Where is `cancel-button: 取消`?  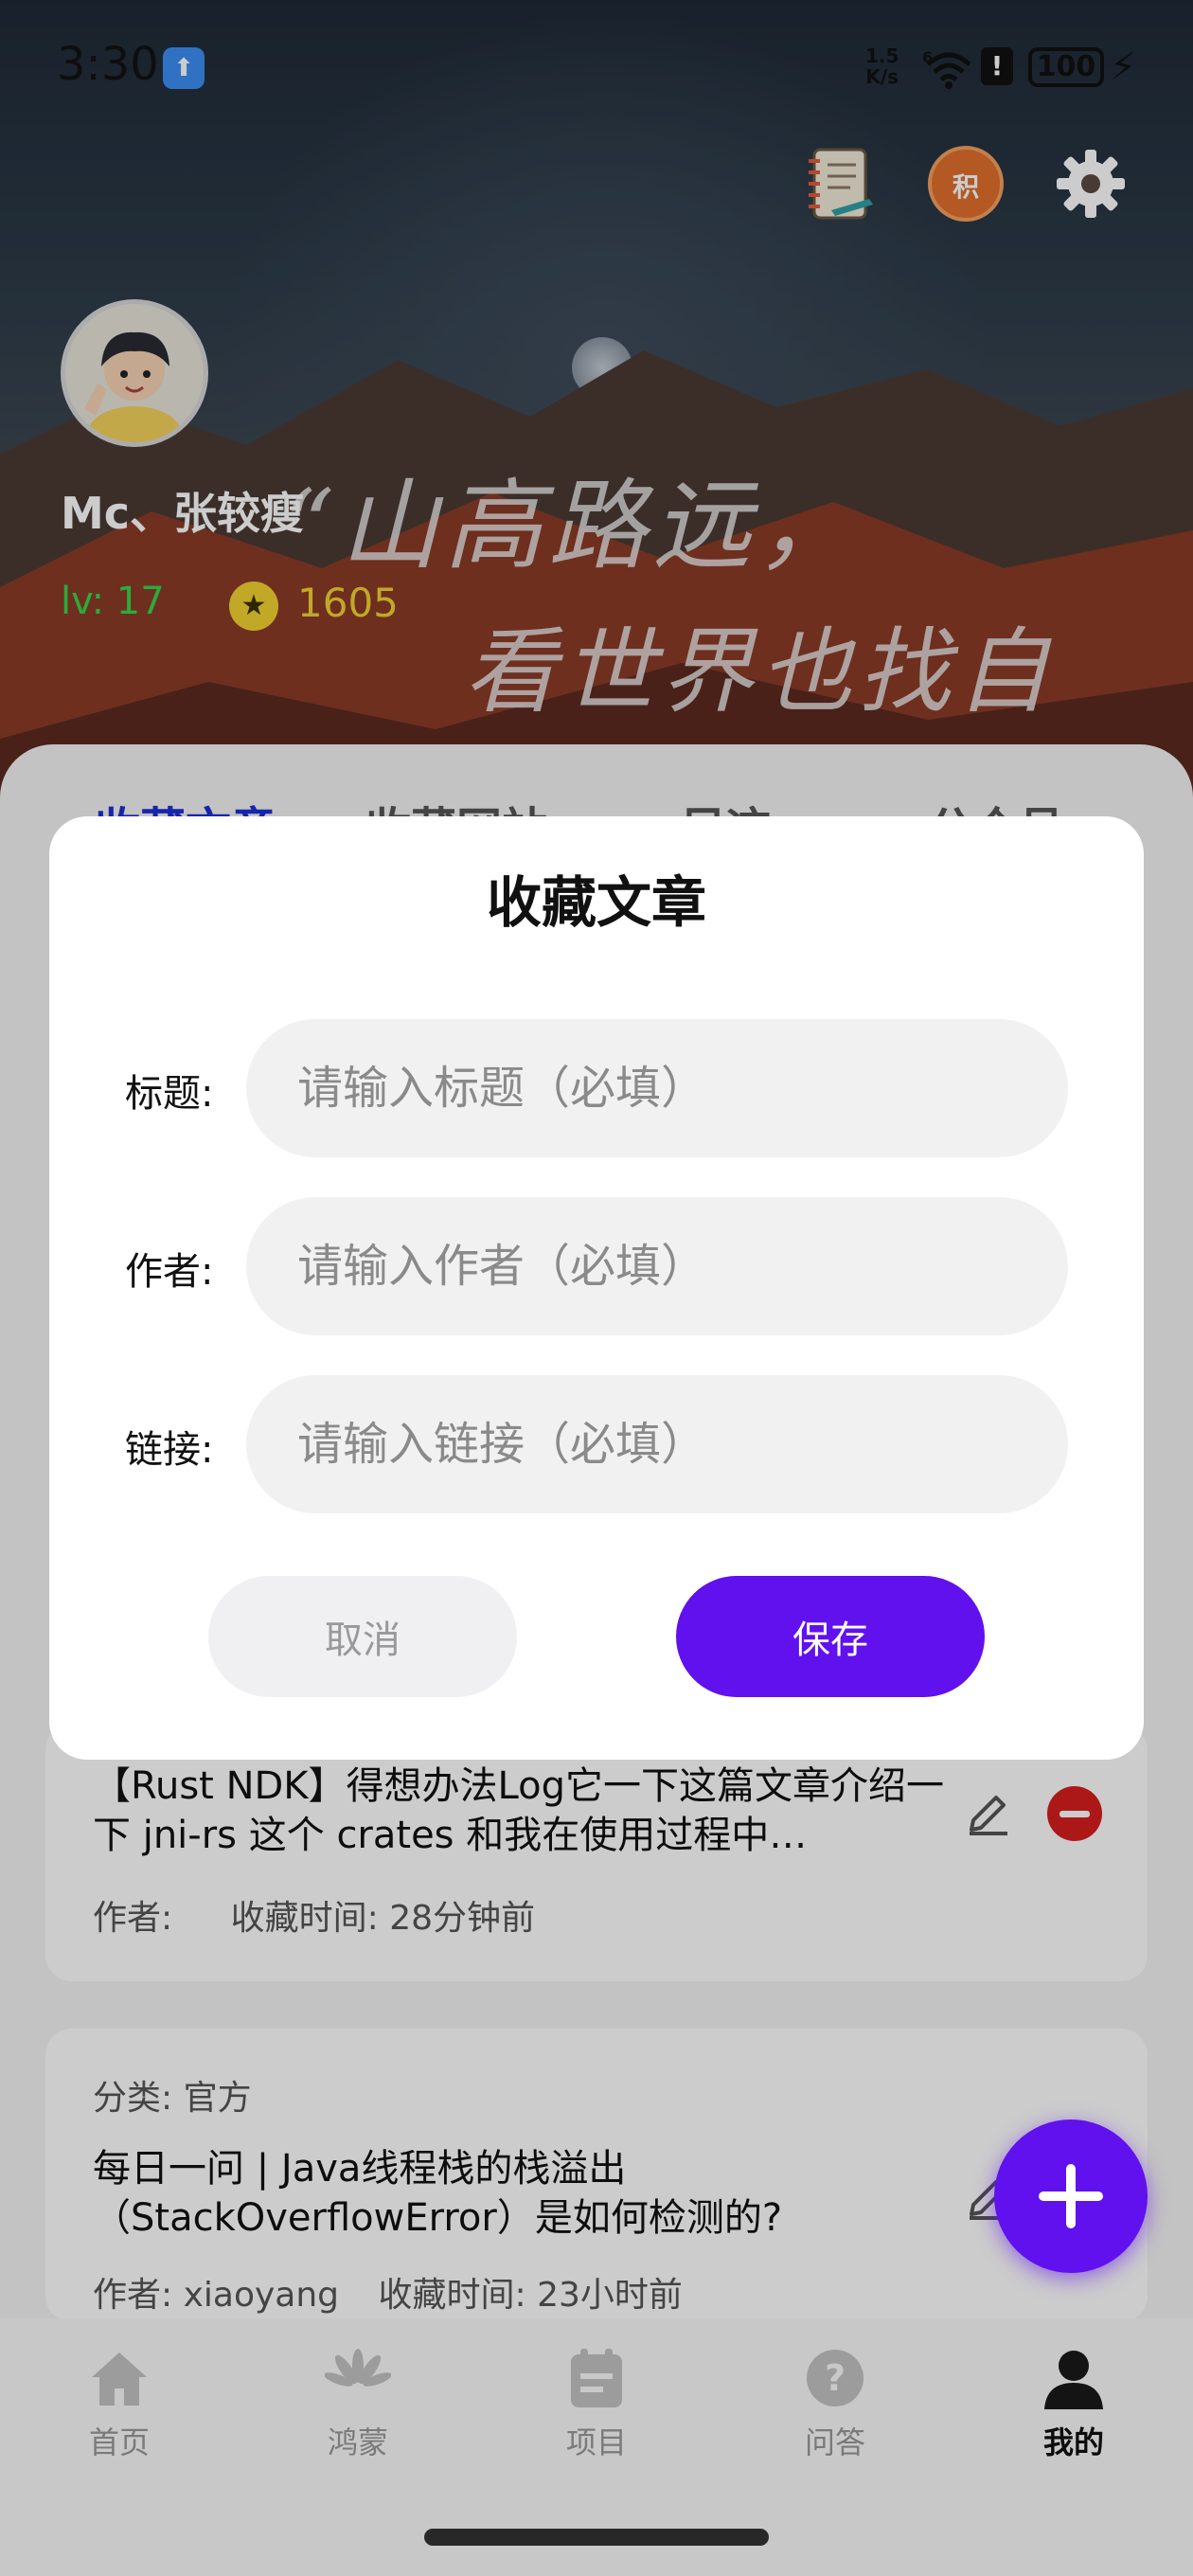
cancel-button: 取消 is located at coordinates (362, 1636).